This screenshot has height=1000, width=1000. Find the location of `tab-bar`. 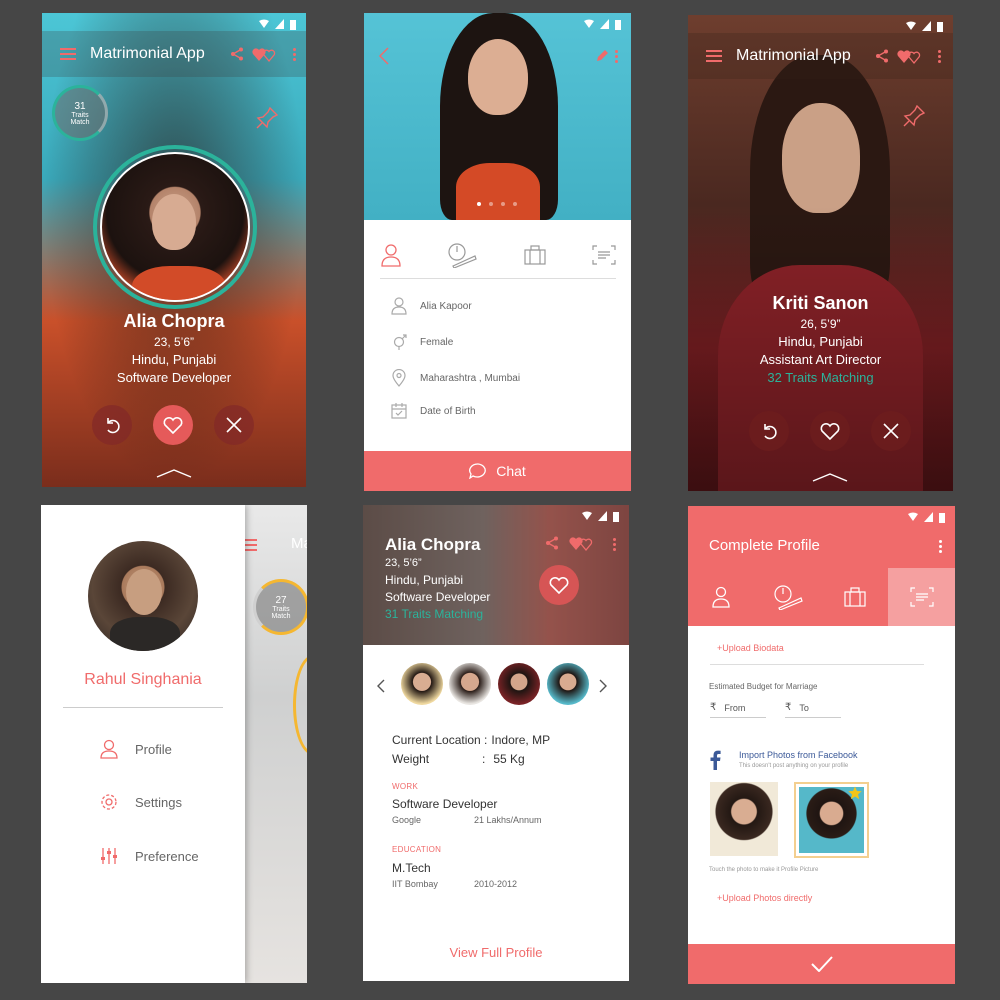

tab-bar is located at coordinates (821, 597).